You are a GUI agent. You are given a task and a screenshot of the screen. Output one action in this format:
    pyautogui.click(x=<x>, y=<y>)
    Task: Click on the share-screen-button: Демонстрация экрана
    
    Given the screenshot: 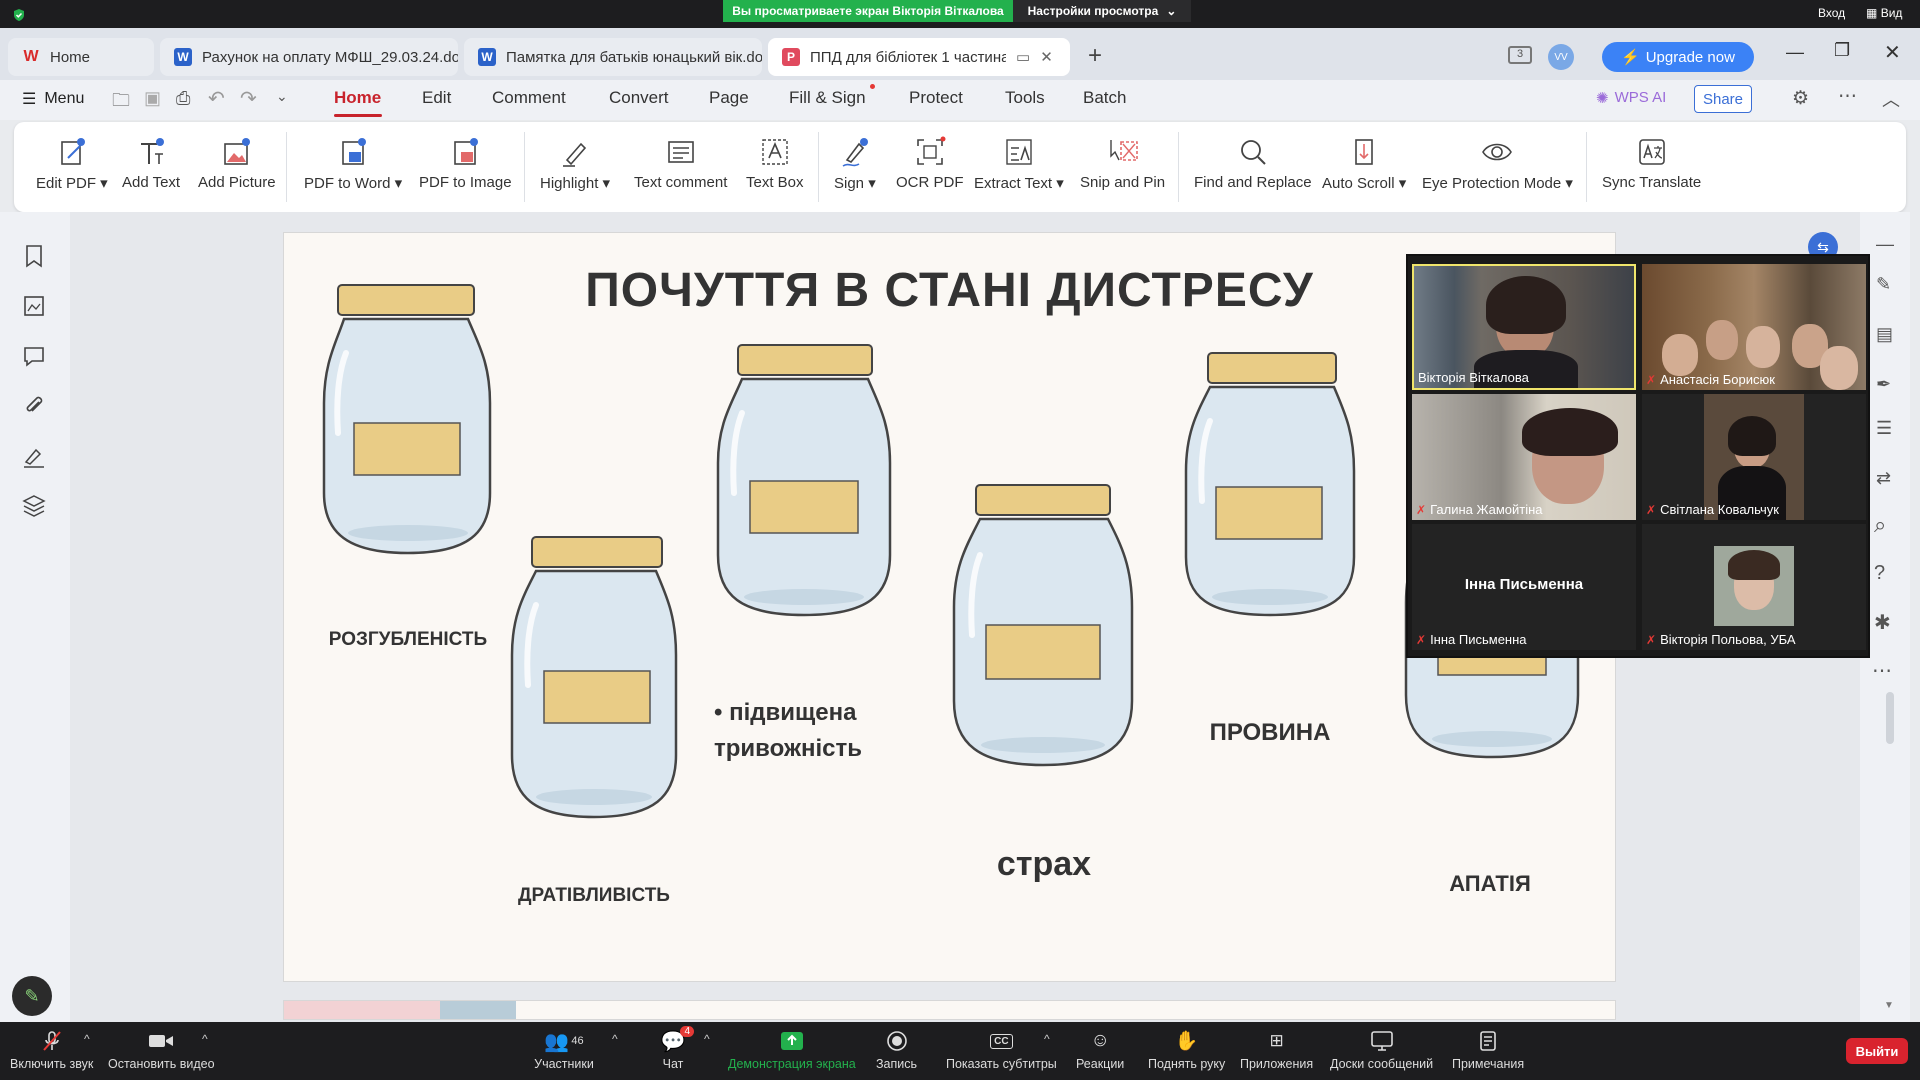 What is the action you would take?
    pyautogui.click(x=792, y=1050)
    